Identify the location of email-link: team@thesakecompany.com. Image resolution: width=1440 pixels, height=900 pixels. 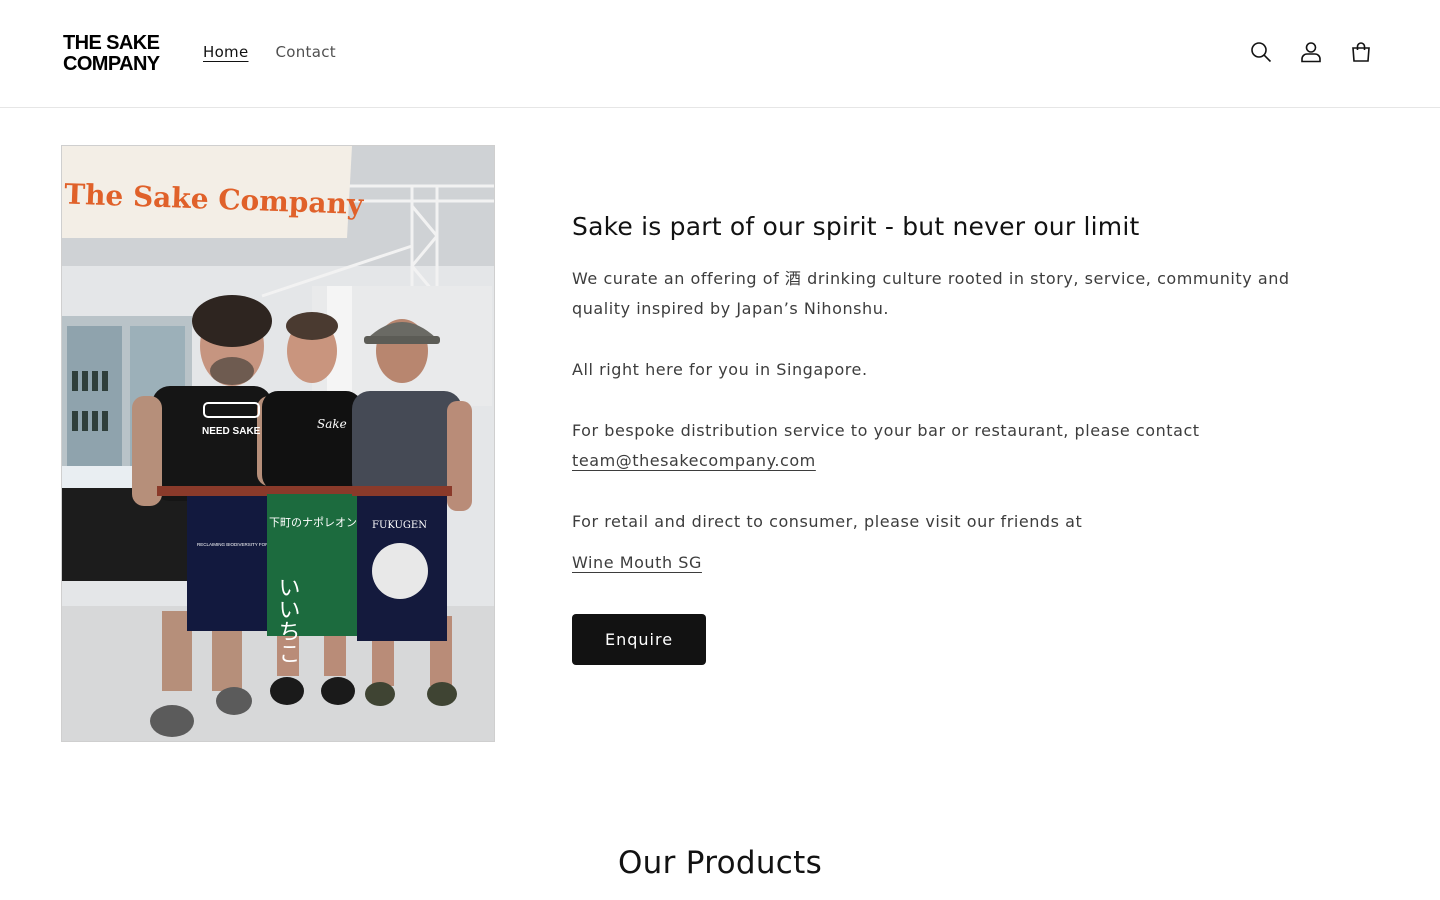
(694, 460).